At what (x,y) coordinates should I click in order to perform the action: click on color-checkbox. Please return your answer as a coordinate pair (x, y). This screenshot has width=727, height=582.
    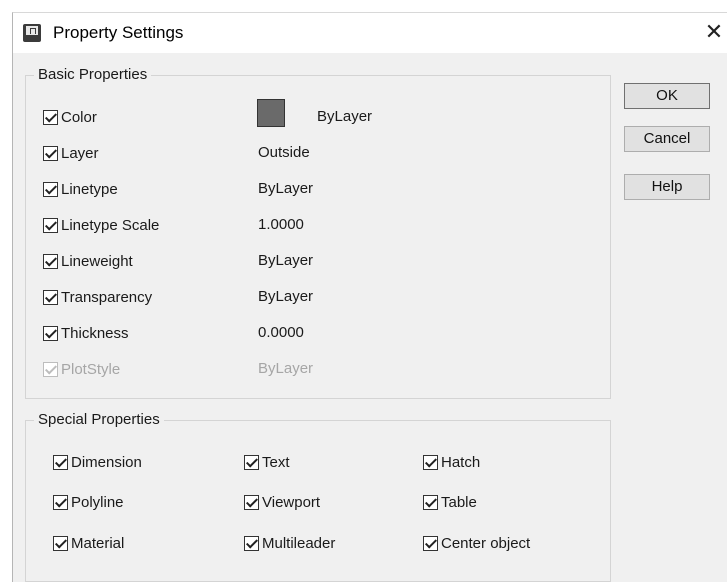
    Looking at the image, I should click on (50, 117).